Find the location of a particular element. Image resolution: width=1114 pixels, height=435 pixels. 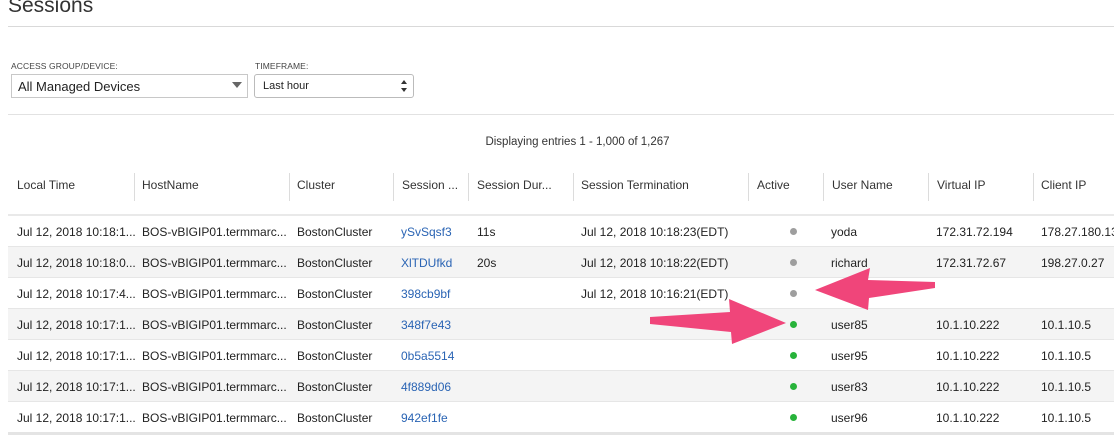

annotation-arrows is located at coordinates (792, 306).